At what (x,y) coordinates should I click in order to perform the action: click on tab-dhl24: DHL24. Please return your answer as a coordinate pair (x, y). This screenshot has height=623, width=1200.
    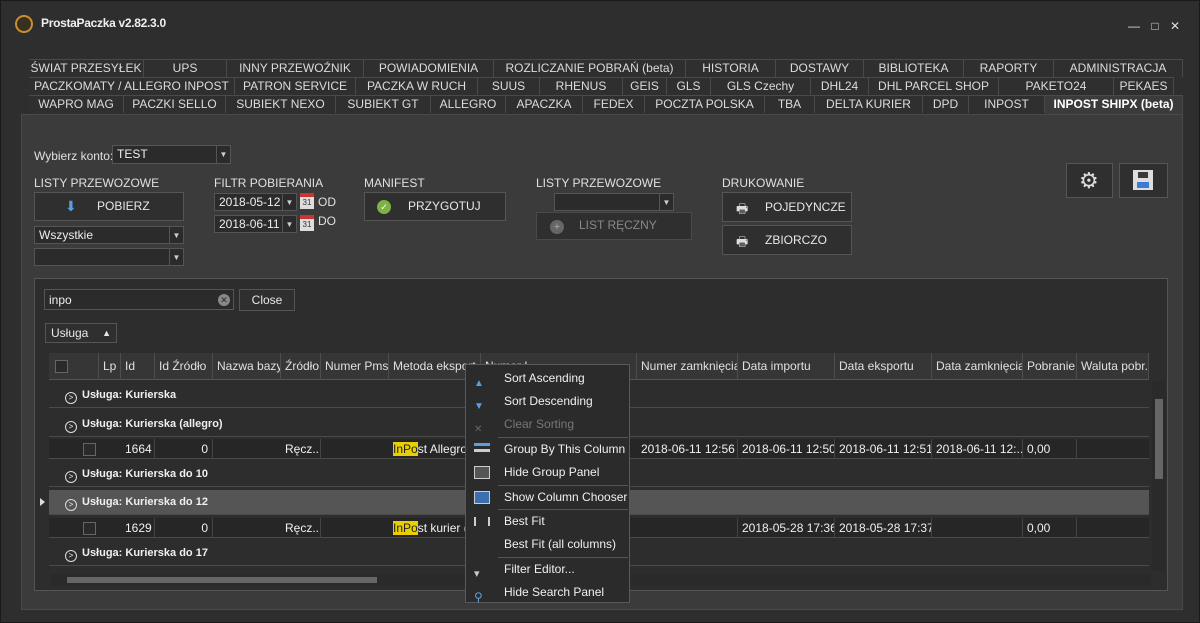
    Looking at the image, I should click on (840, 86).